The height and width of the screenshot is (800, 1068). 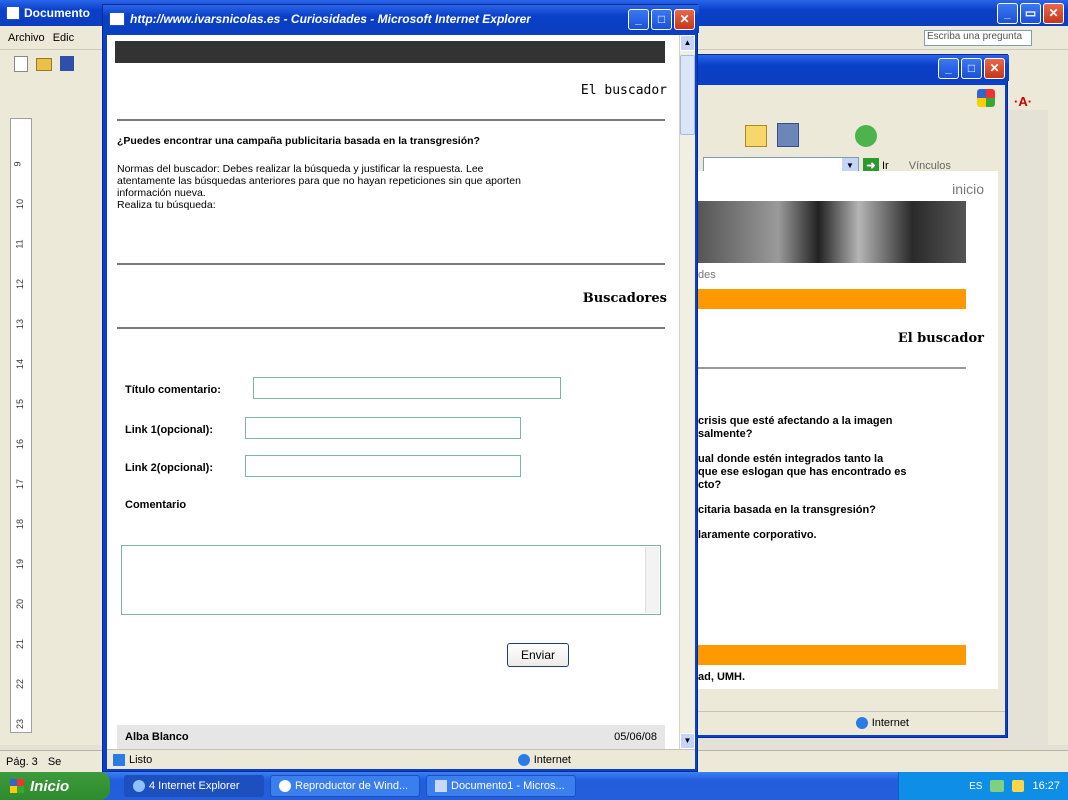 What do you see at coordinates (997, 786) in the screenshot?
I see `network-icon` at bounding box center [997, 786].